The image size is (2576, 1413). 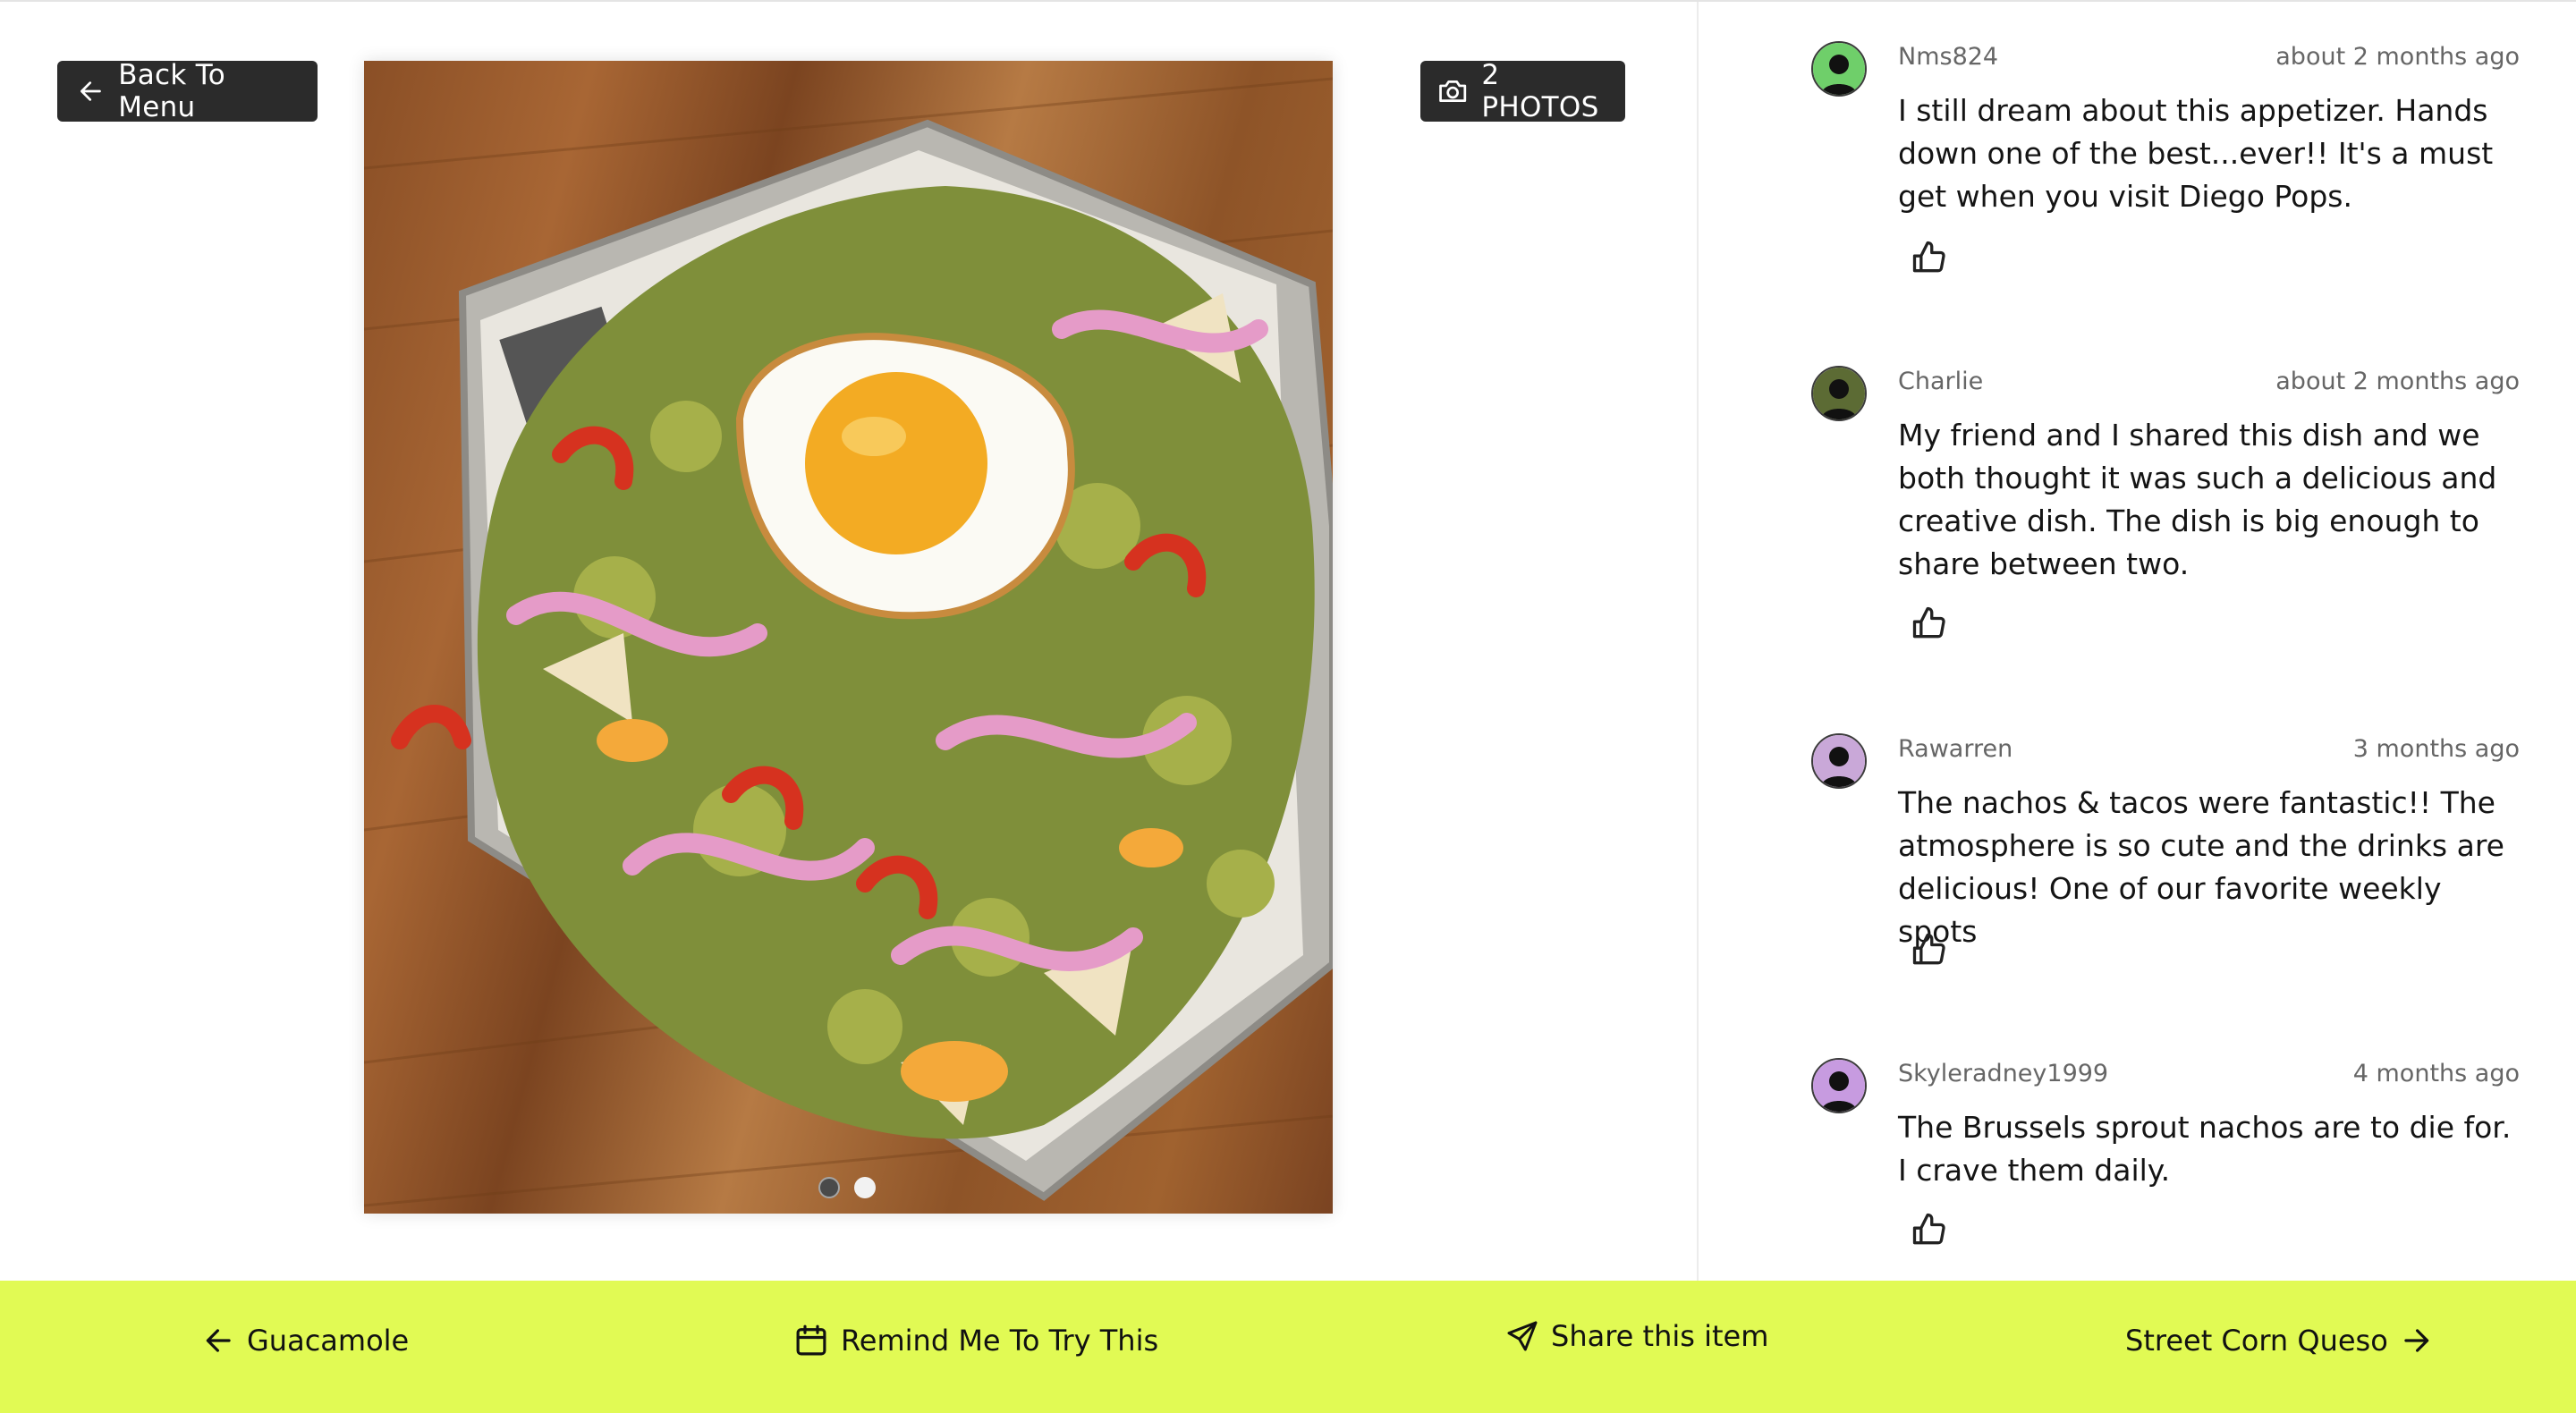 I want to click on pane-divider, so click(x=1698, y=641).